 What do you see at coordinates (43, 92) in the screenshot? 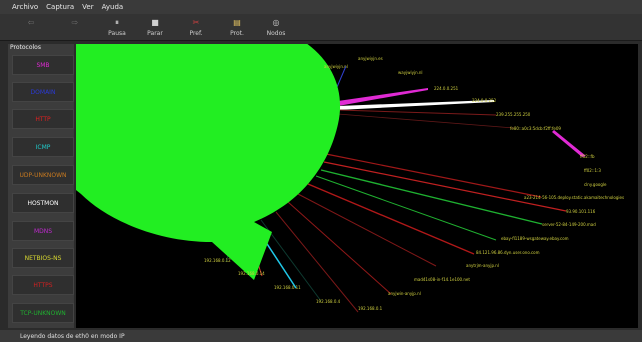
I see `protocol-item-domain: DOMAIN` at bounding box center [43, 92].